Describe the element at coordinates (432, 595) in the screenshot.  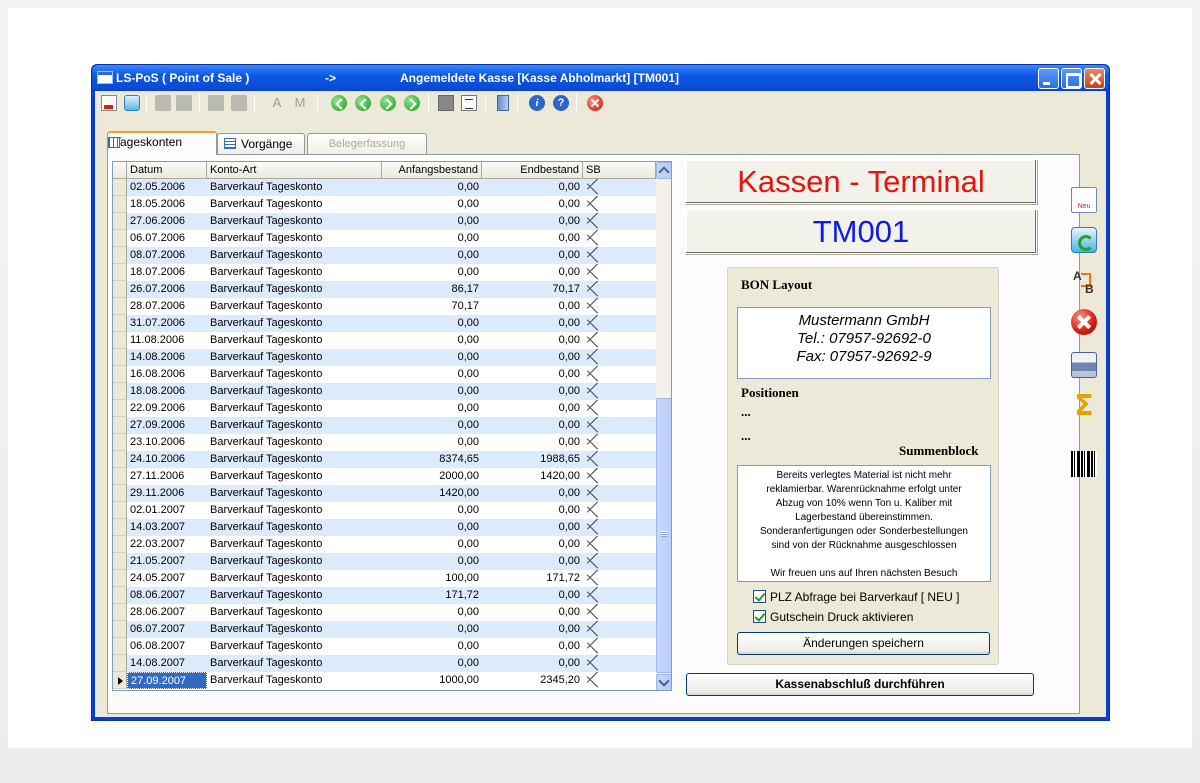
I see `cell-anfangsbestand: 171,72` at that location.